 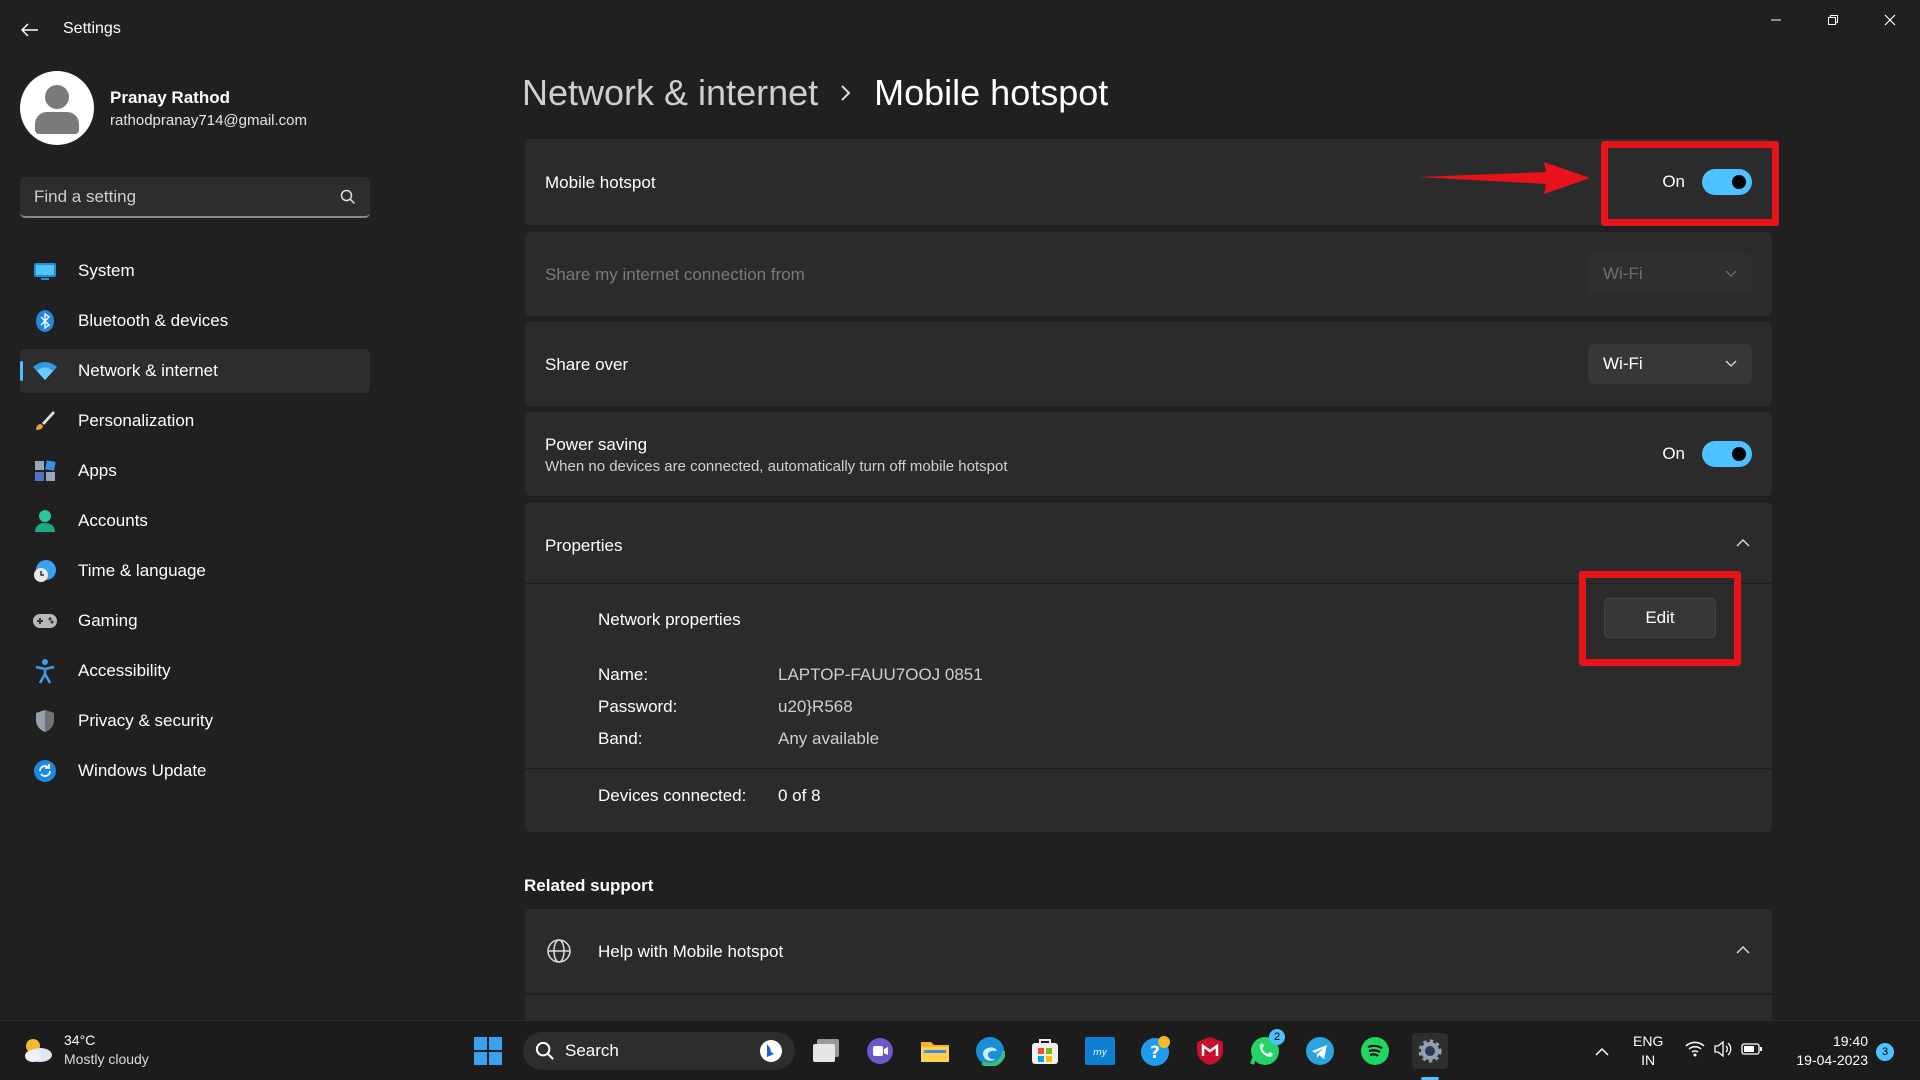 What do you see at coordinates (1690, 183) in the screenshot?
I see `hotspot-toggle-highlight` at bounding box center [1690, 183].